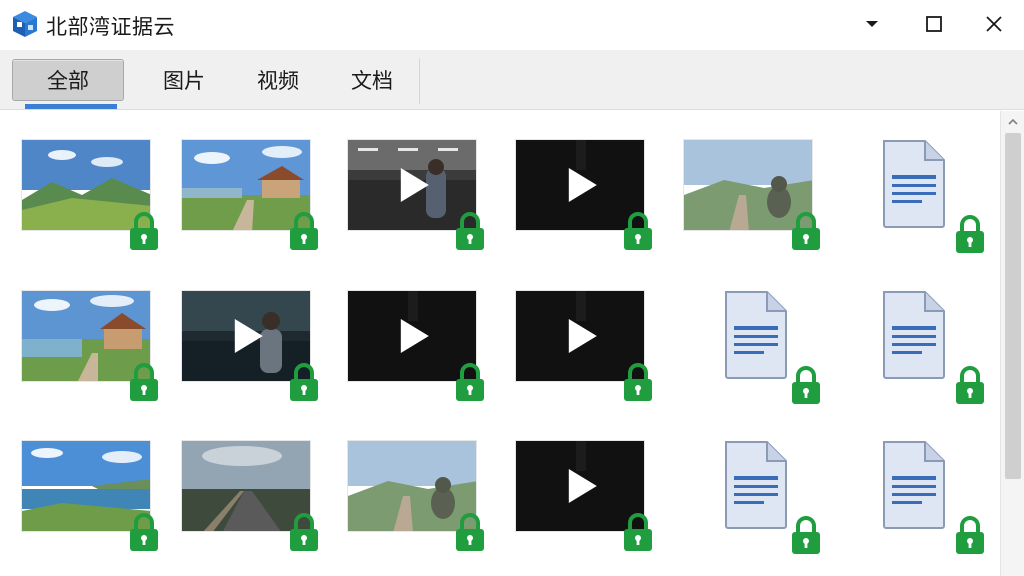 The width and height of the screenshot is (1024, 576). I want to click on caret-down-icon, so click(872, 24).